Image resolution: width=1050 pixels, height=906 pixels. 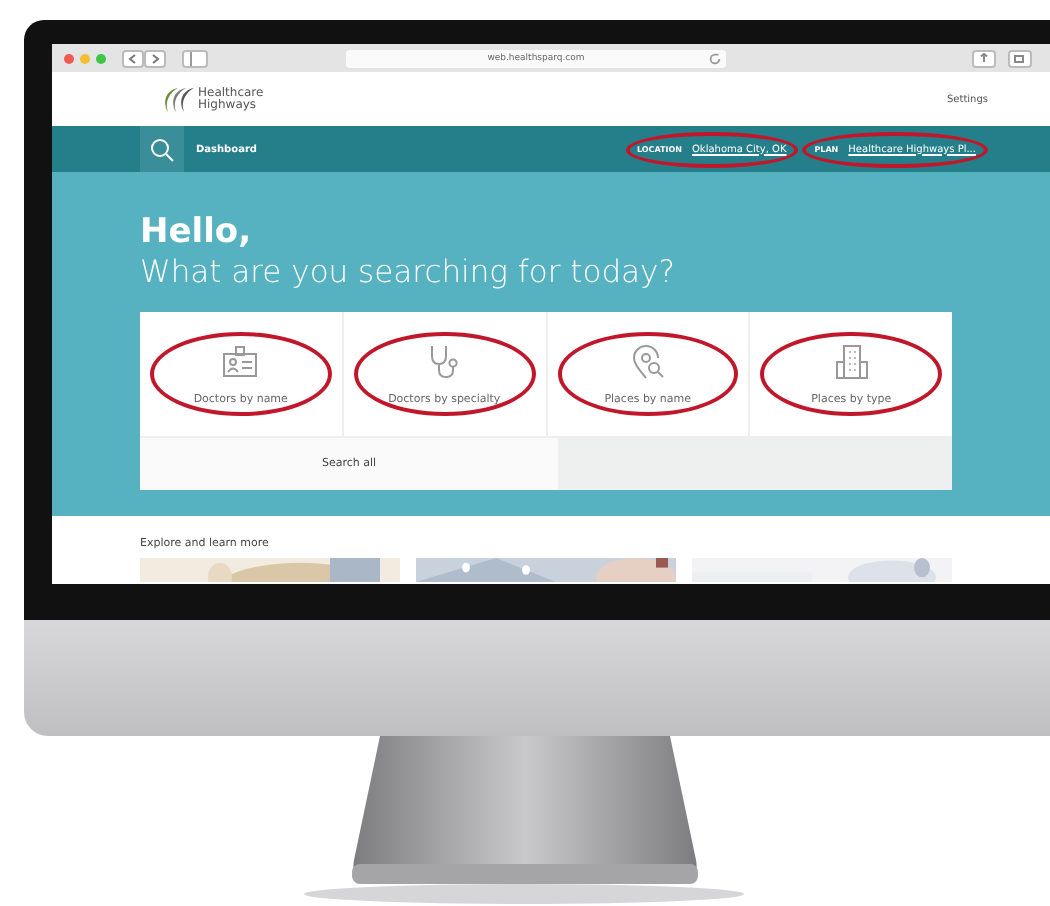 What do you see at coordinates (240, 361) in the screenshot?
I see `id-badge-icon` at bounding box center [240, 361].